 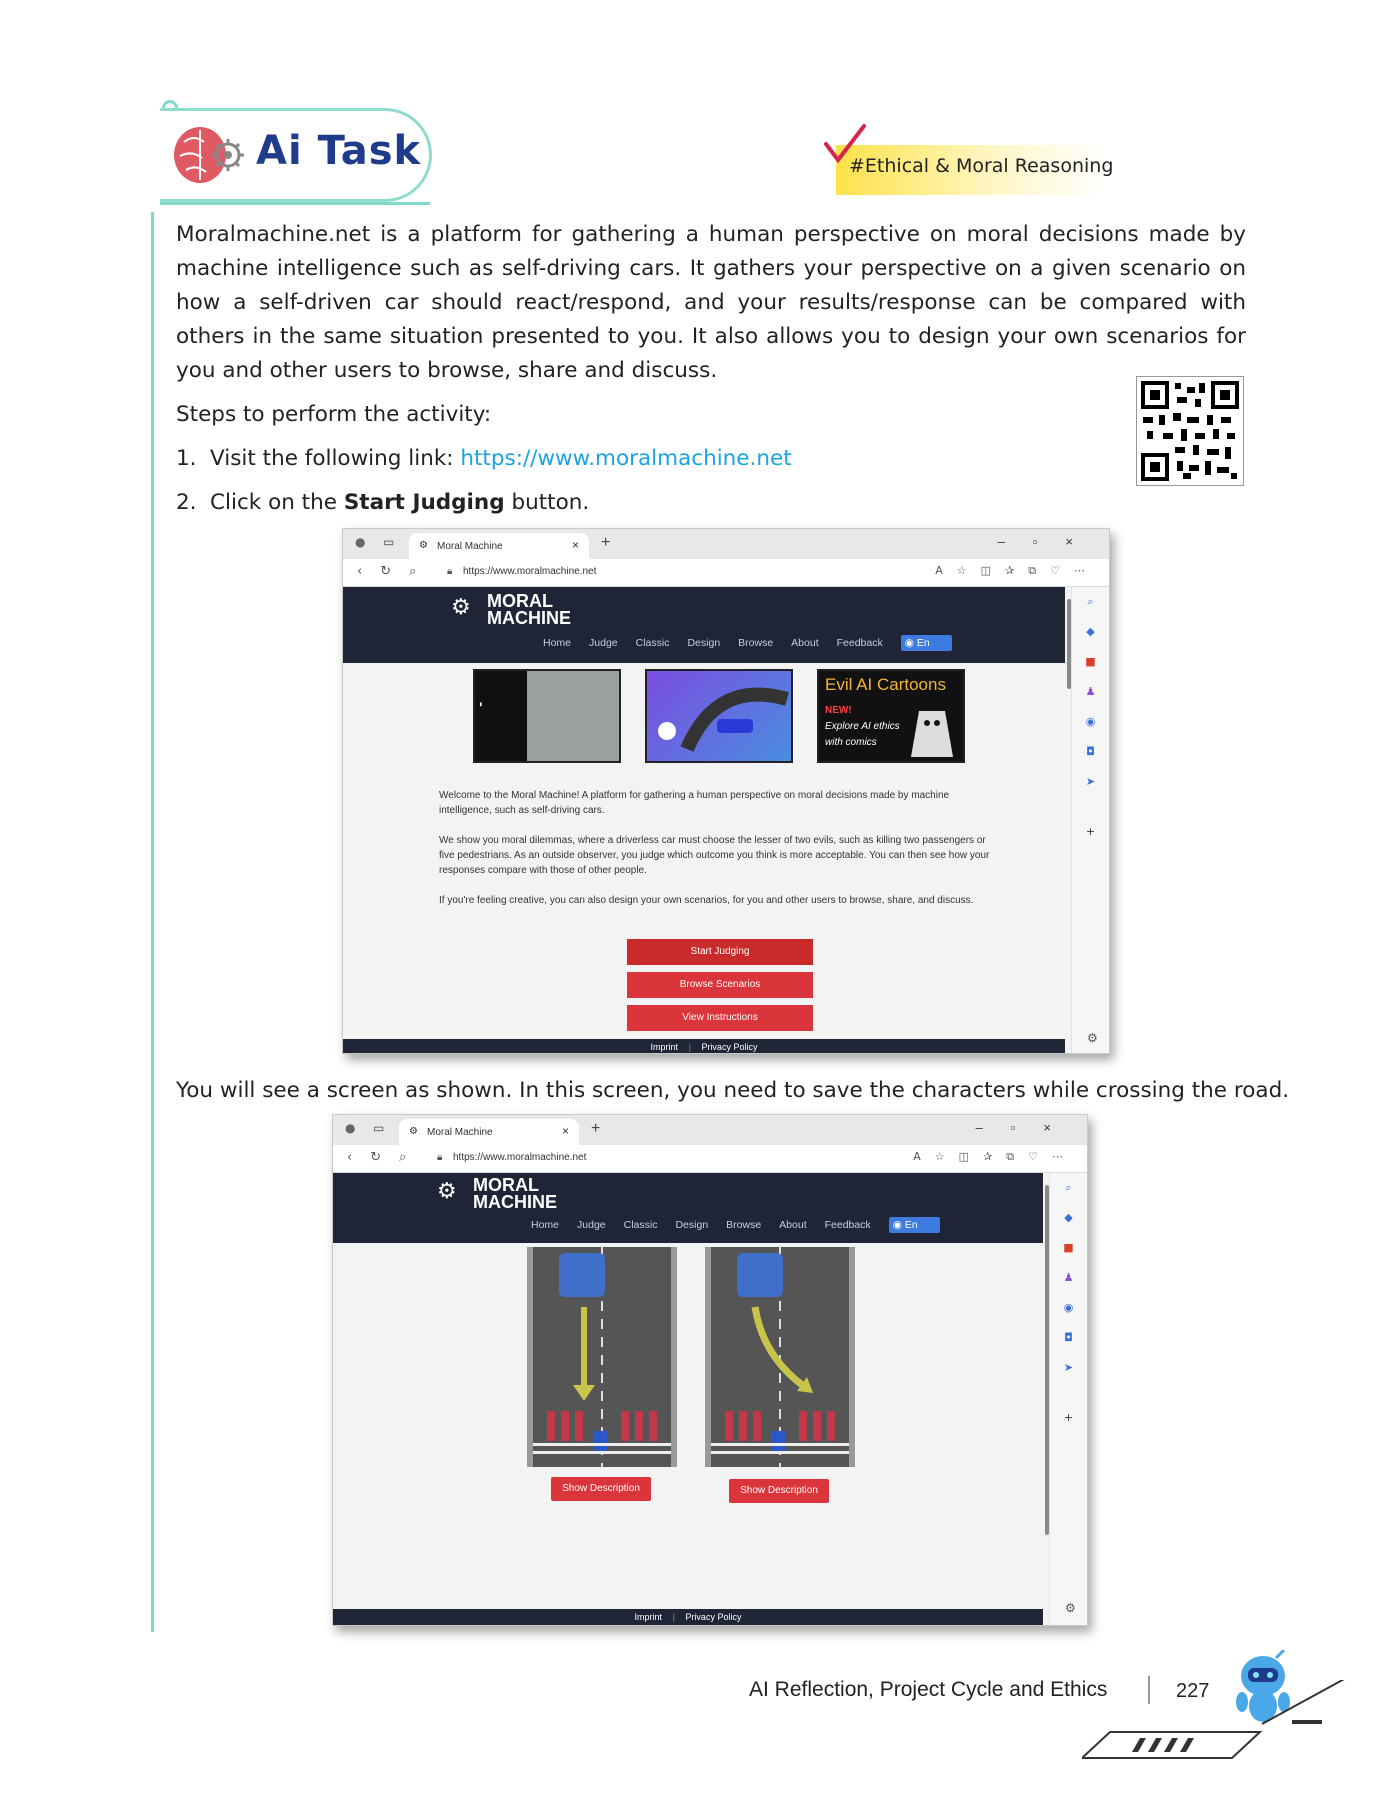 I want to click on banner-book: ▮, so click(x=547, y=716).